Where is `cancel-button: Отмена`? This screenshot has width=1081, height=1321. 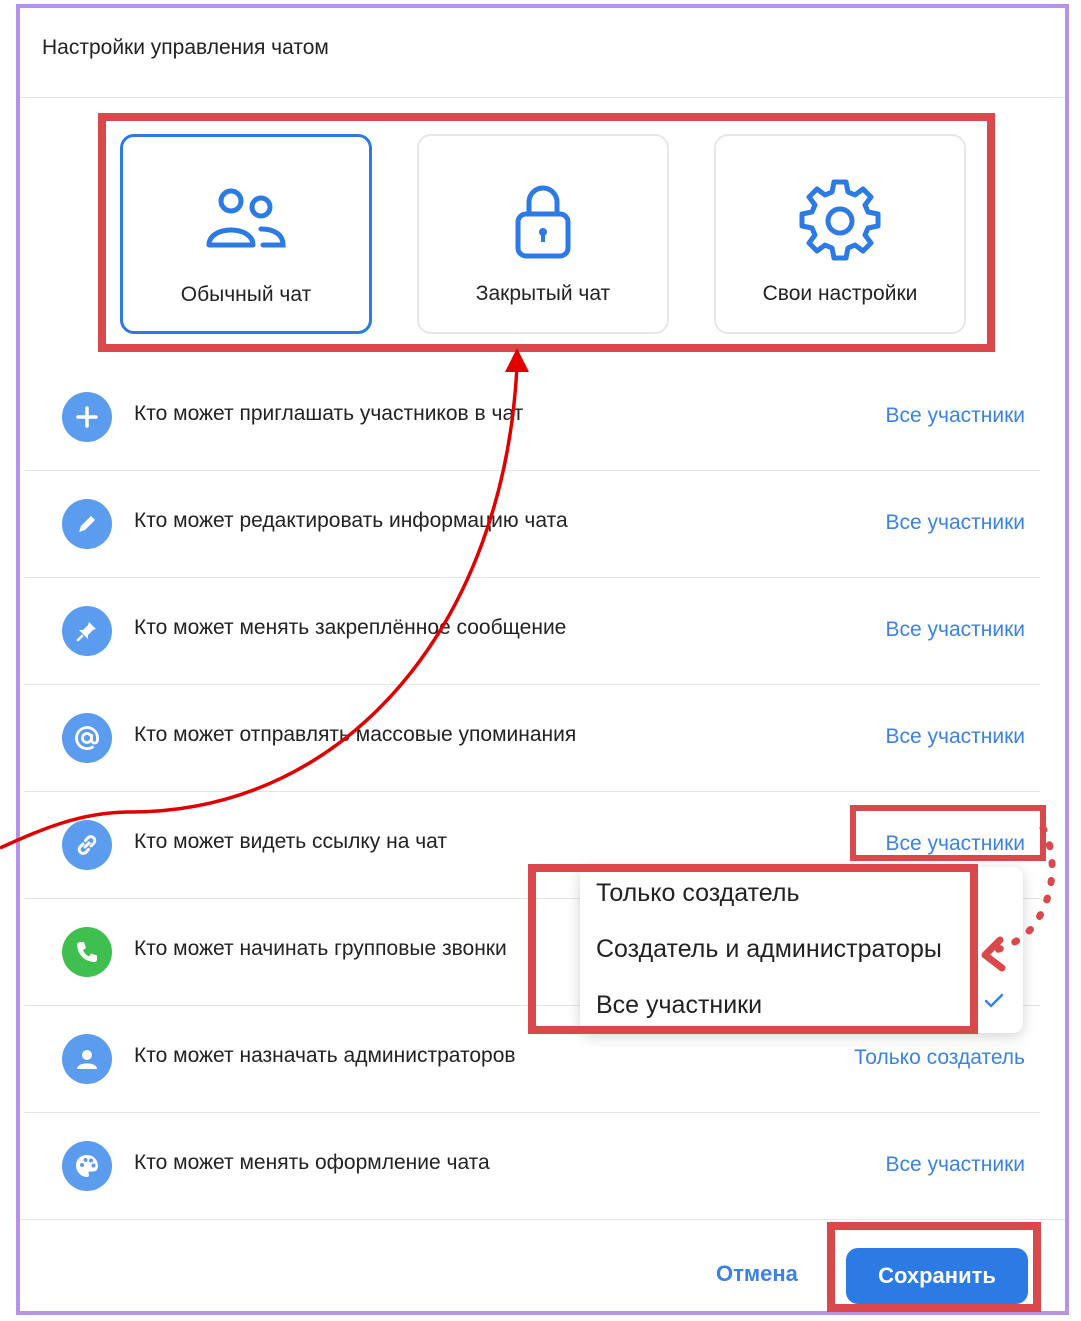
cancel-button: Отмена is located at coordinates (757, 1274).